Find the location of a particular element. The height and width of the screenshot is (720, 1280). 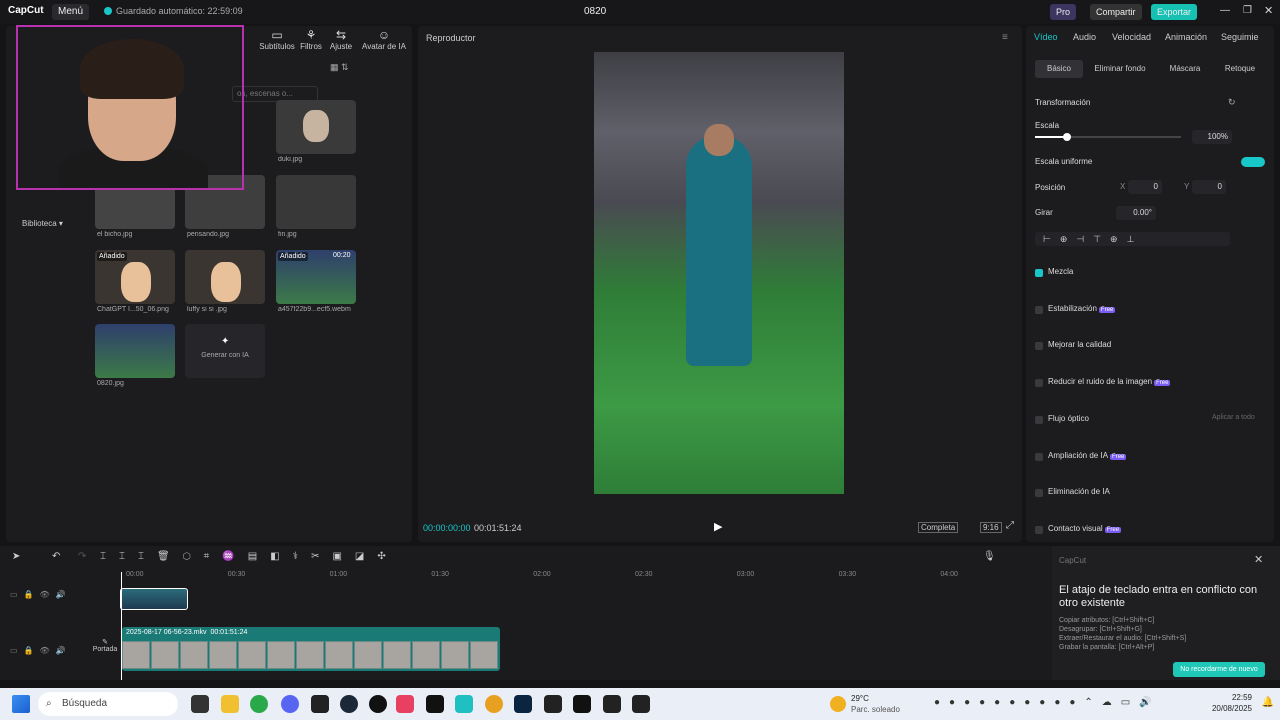

text-app-icon is located at coordinates (405, 704).